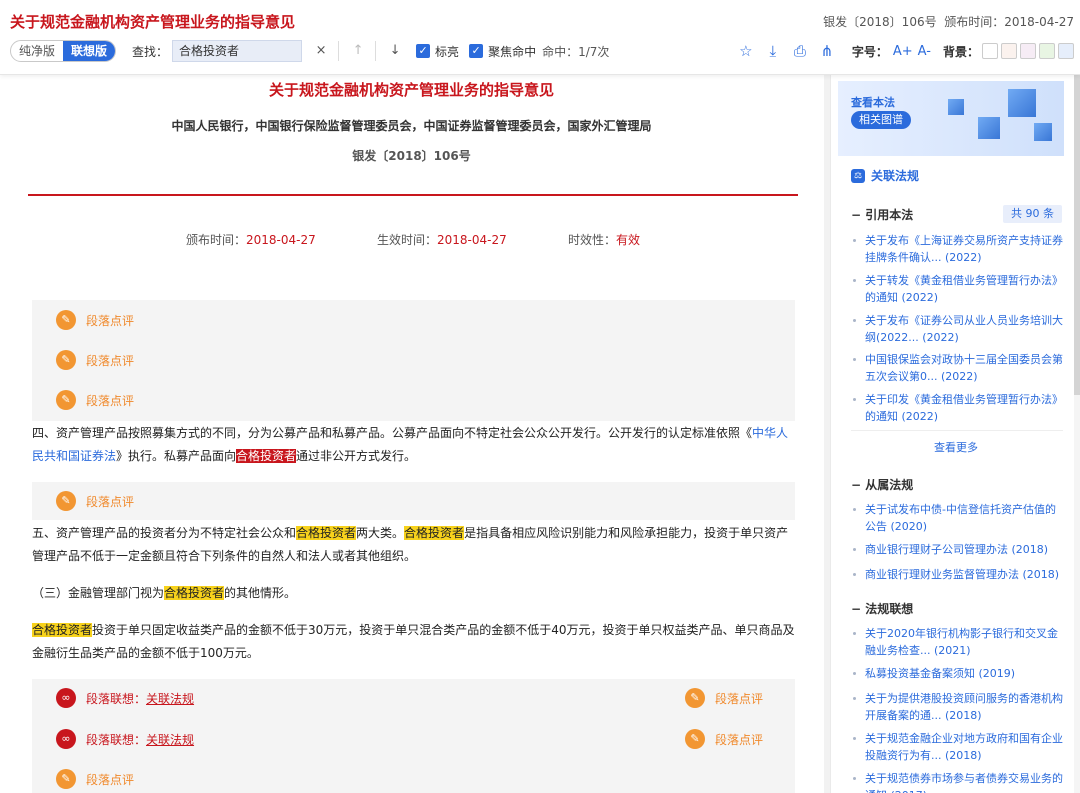  I want to click on font-decrease-button: A-, so click(924, 51).